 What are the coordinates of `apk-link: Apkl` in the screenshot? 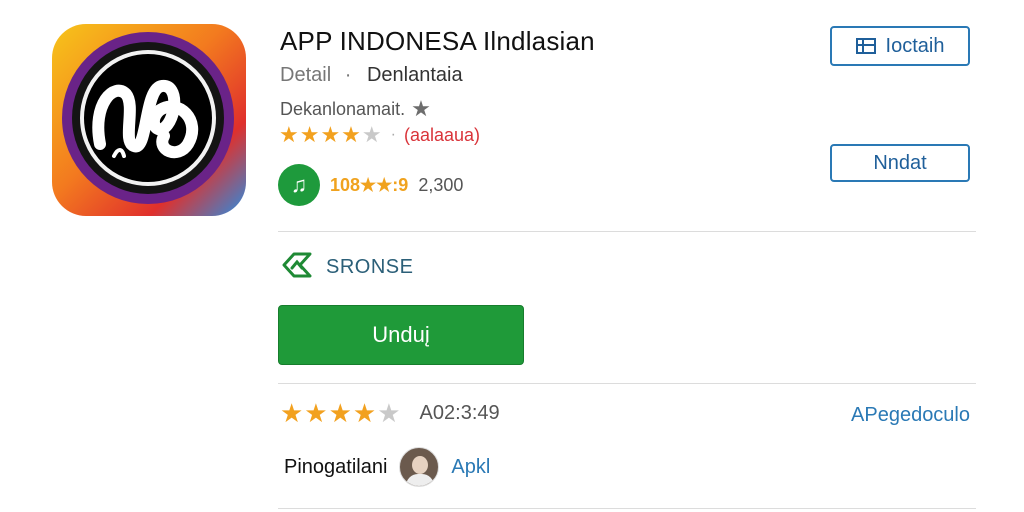 It's located at (470, 467).